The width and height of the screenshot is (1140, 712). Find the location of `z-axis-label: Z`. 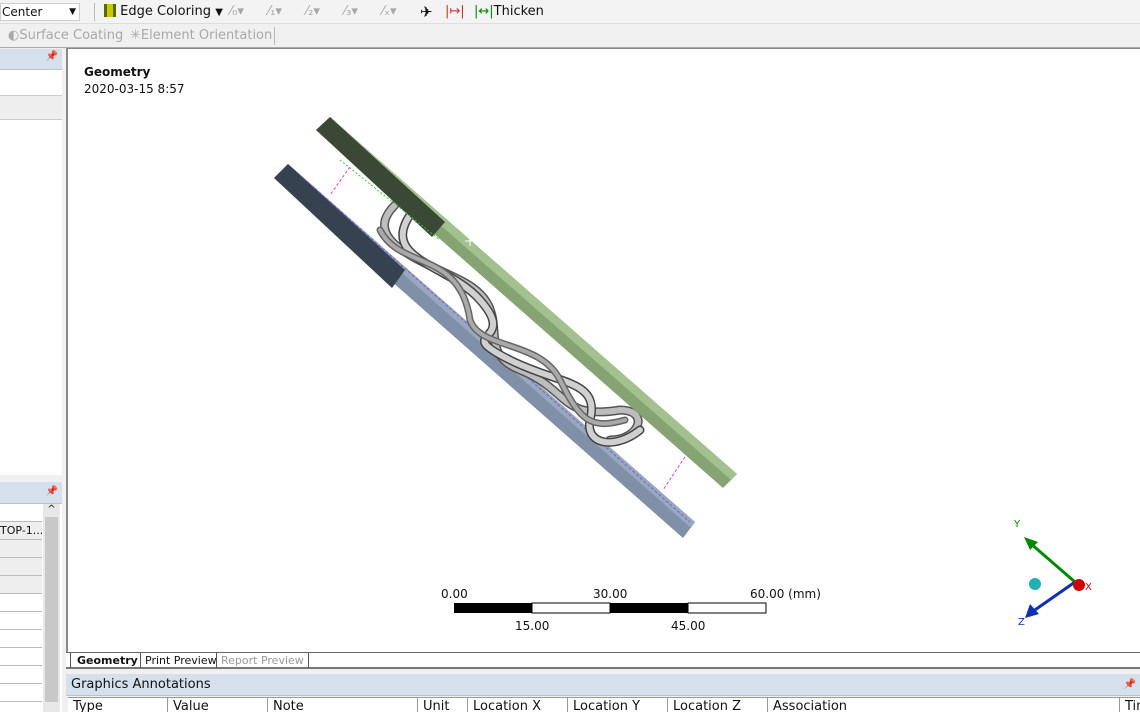

z-axis-label: Z is located at coordinates (1021, 622).